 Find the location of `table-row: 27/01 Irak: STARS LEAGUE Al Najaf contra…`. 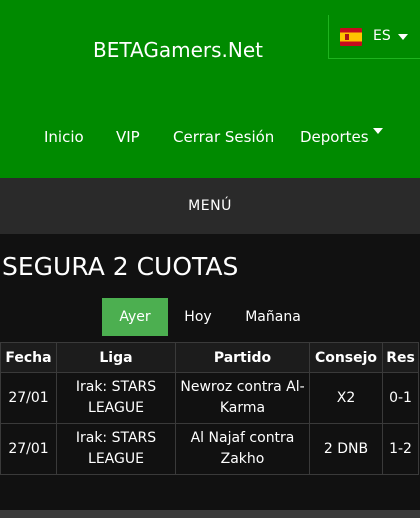

table-row: 27/01 Irak: STARS LEAGUE Al Najaf contra… is located at coordinates (209, 449).